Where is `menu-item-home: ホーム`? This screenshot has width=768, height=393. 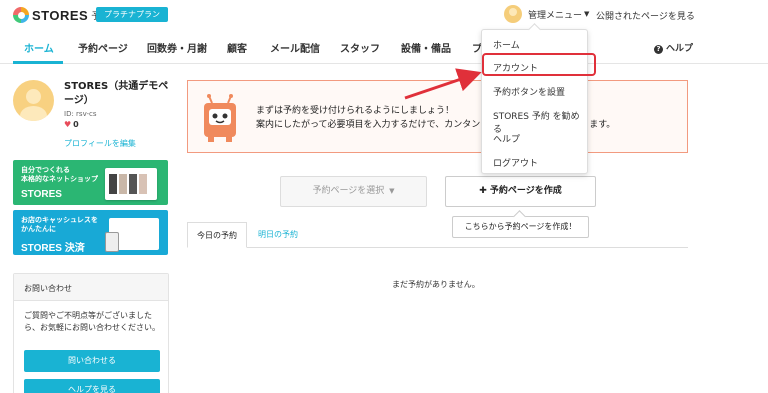
menu-item-home: ホーム is located at coordinates (506, 44).